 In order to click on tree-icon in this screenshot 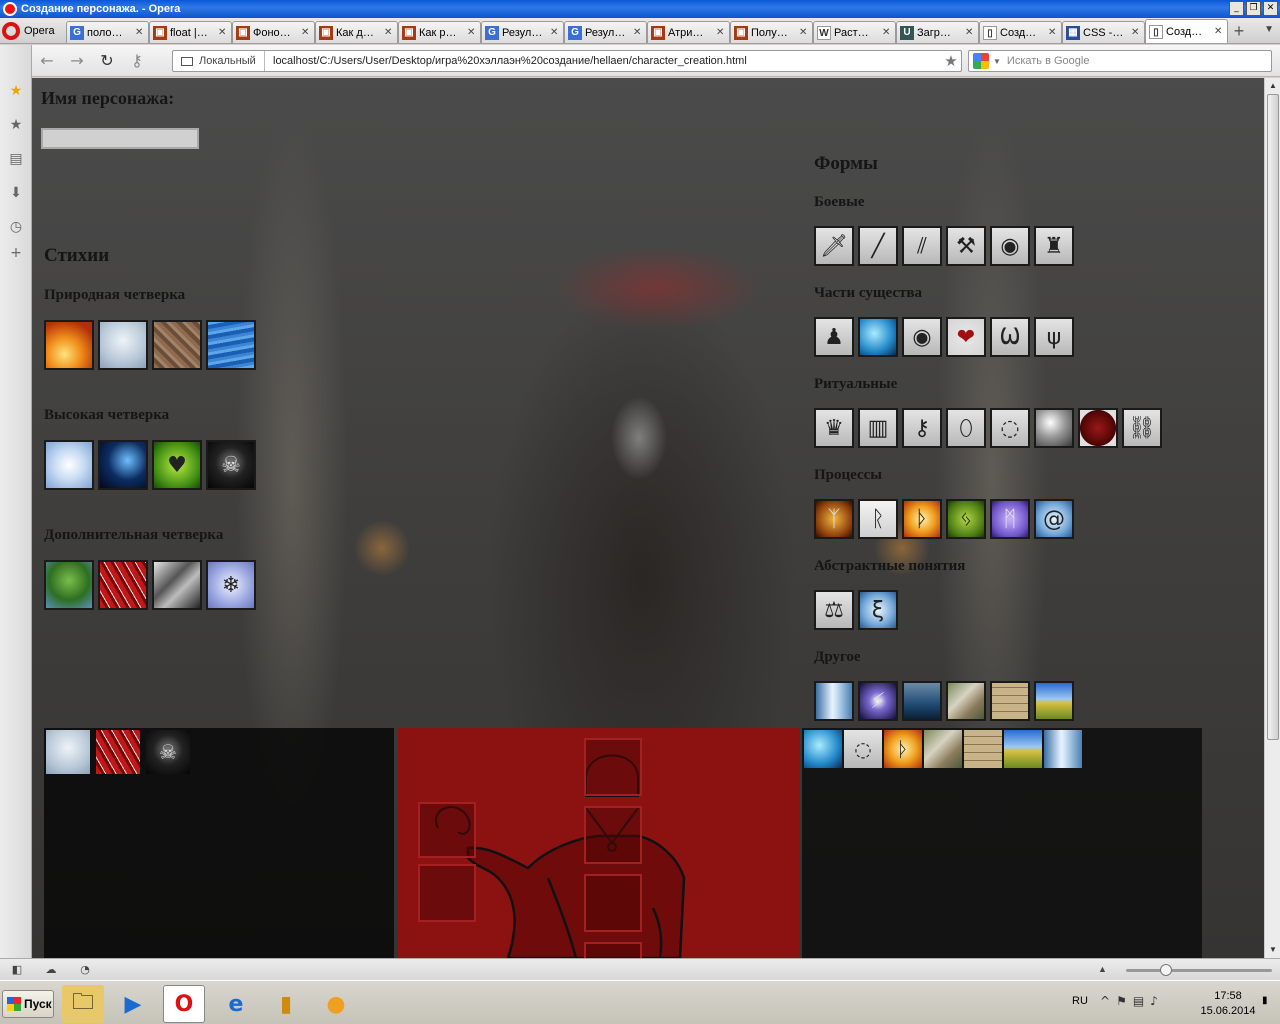, I will do `click(69, 585)`.